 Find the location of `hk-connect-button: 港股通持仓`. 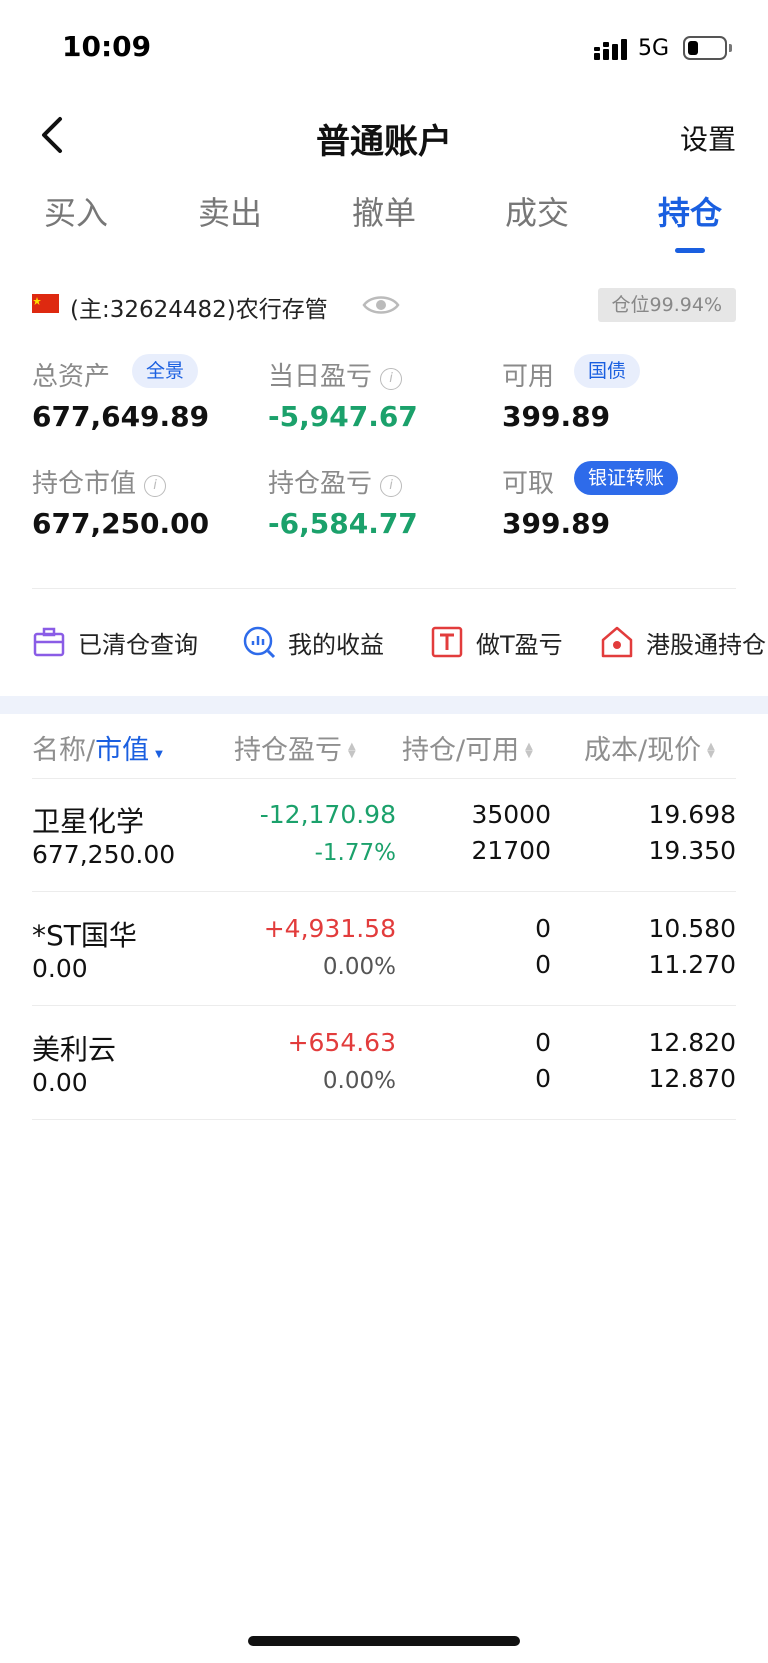

hk-connect-button: 港股通持仓 is located at coordinates (683, 642).